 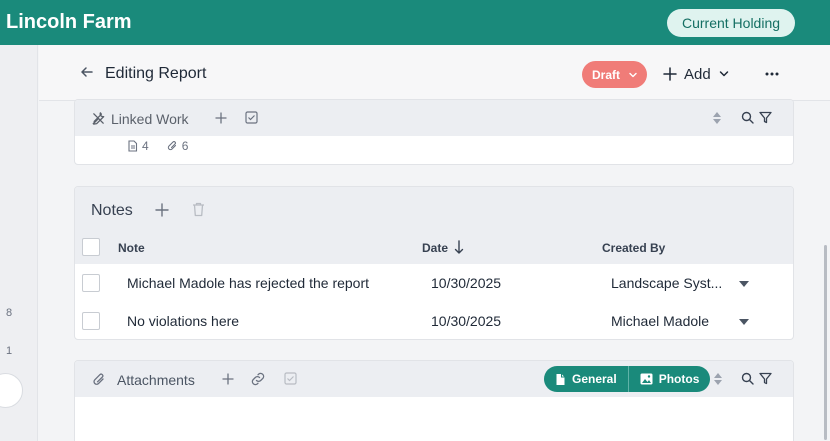 I want to click on note-cell: No violations here, so click(x=183, y=321).